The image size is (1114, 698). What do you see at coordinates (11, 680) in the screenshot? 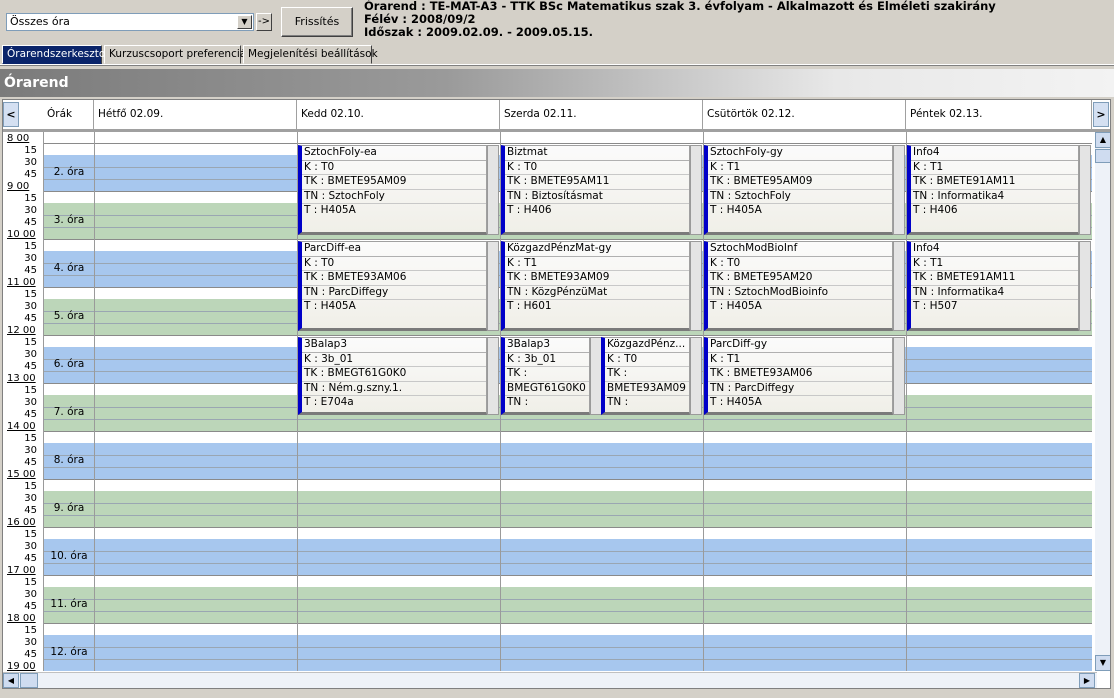
I see `scroll-left-icon: ◀` at bounding box center [11, 680].